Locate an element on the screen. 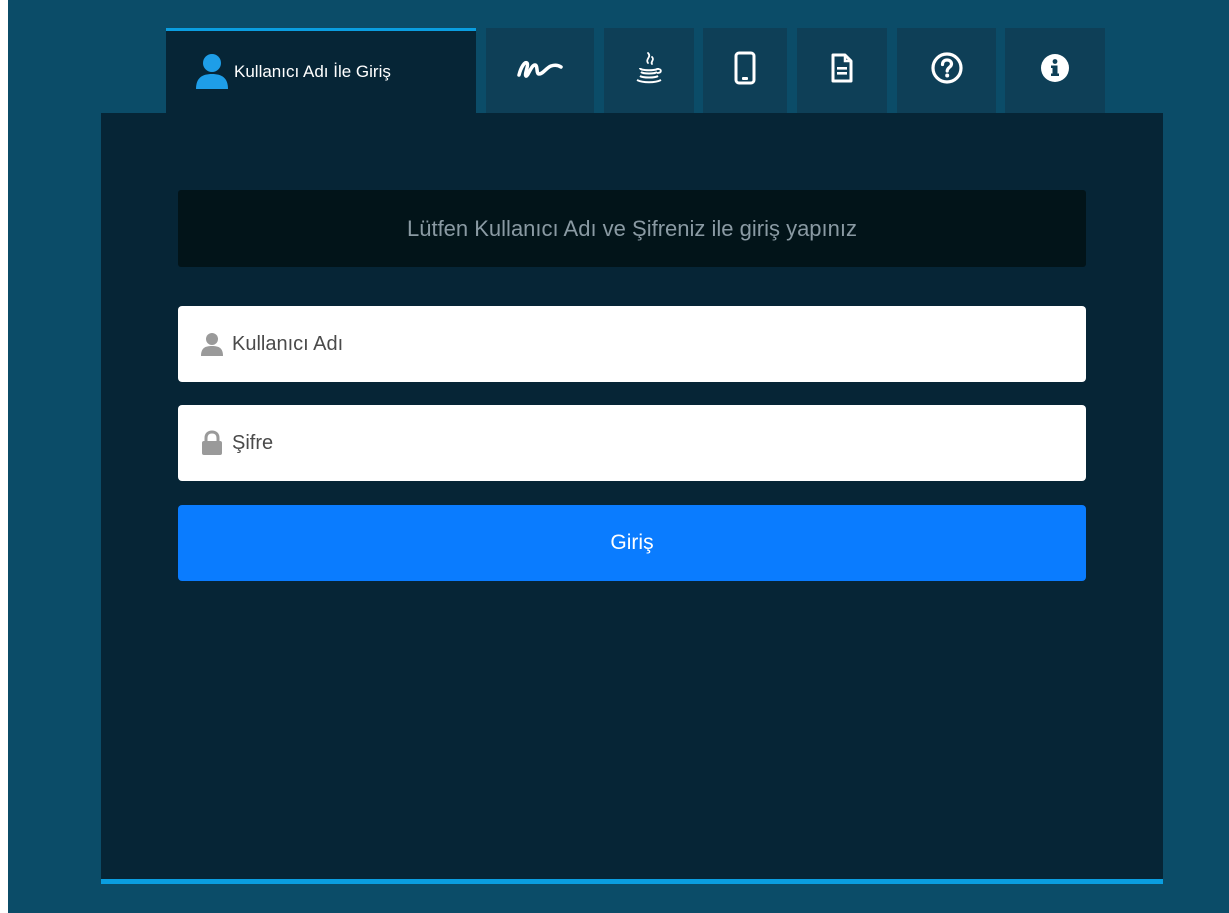 The height and width of the screenshot is (913, 1229). info-icon is located at coordinates (1055, 70).